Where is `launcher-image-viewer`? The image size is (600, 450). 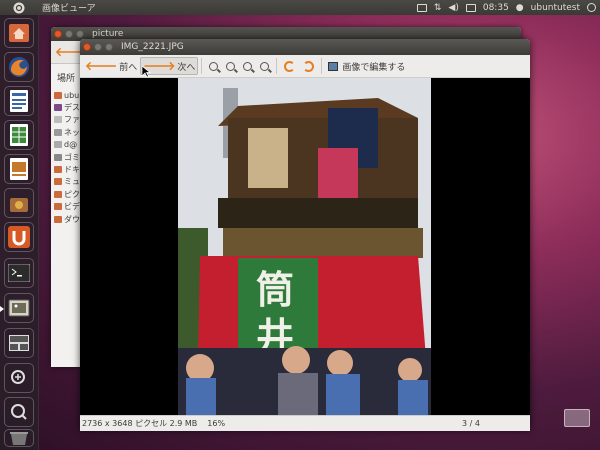 launcher-image-viewer is located at coordinates (19, 308).